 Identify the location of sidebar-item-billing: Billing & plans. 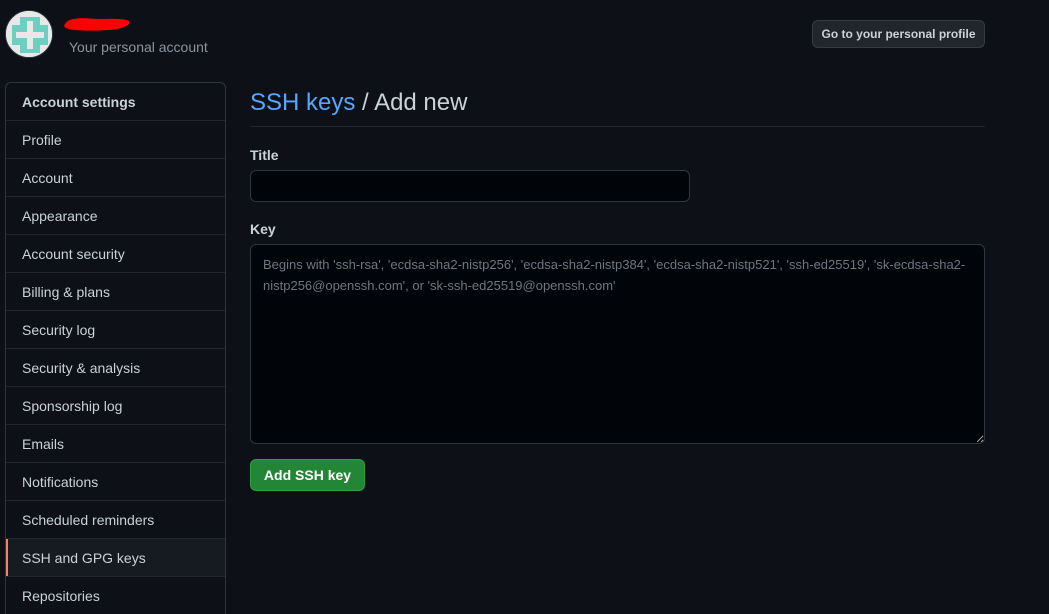
(115, 292).